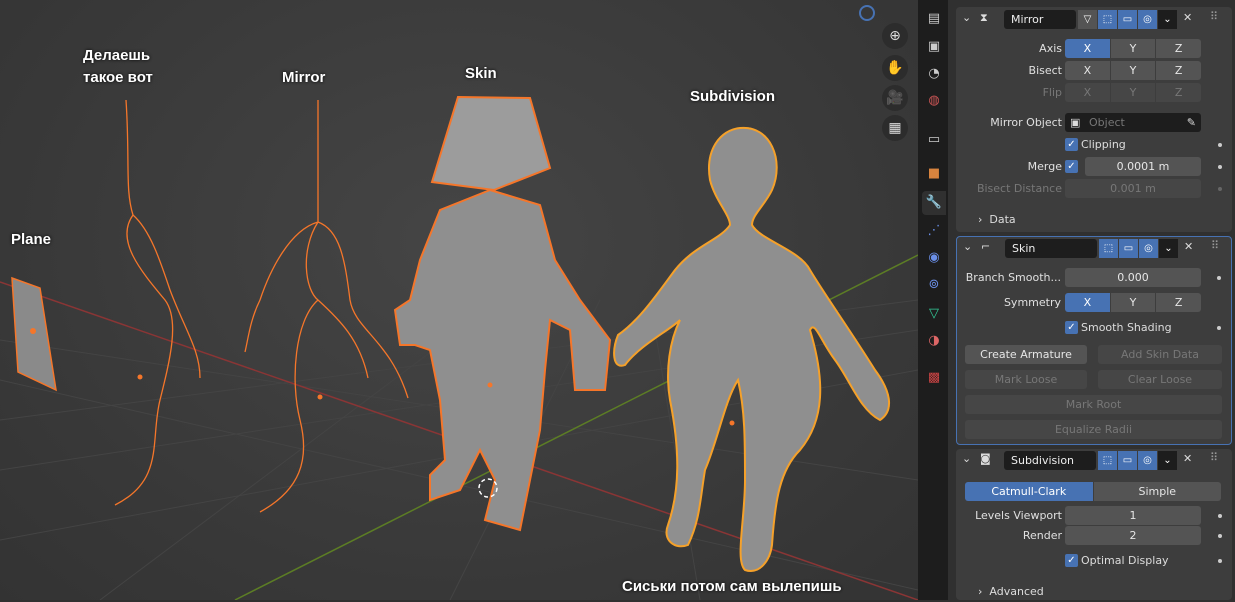  I want to click on eyedropper-icon: ✎, so click(1191, 122).